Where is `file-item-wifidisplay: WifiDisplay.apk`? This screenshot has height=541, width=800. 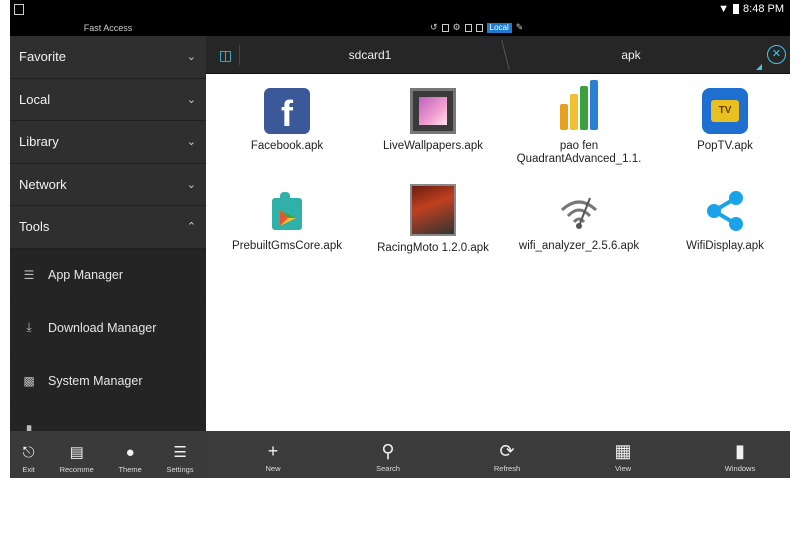
file-item-wifidisplay: WifiDisplay.apk is located at coordinates (721, 220).